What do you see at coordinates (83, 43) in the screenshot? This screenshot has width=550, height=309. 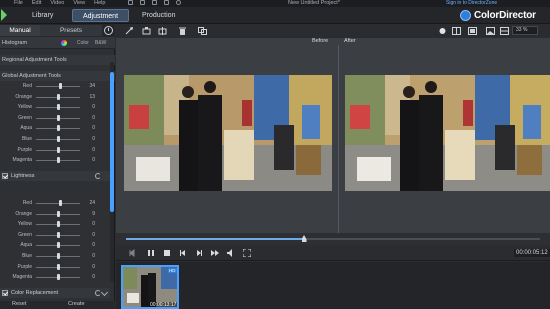 I see `histogram-color-option: Color` at bounding box center [83, 43].